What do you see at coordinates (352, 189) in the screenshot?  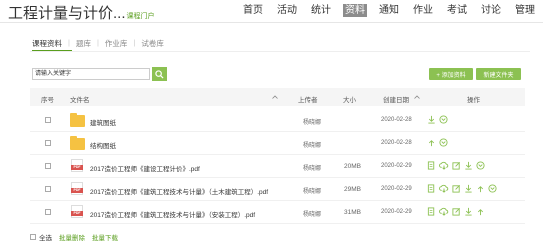 I see `file-size: 29MB` at bounding box center [352, 189].